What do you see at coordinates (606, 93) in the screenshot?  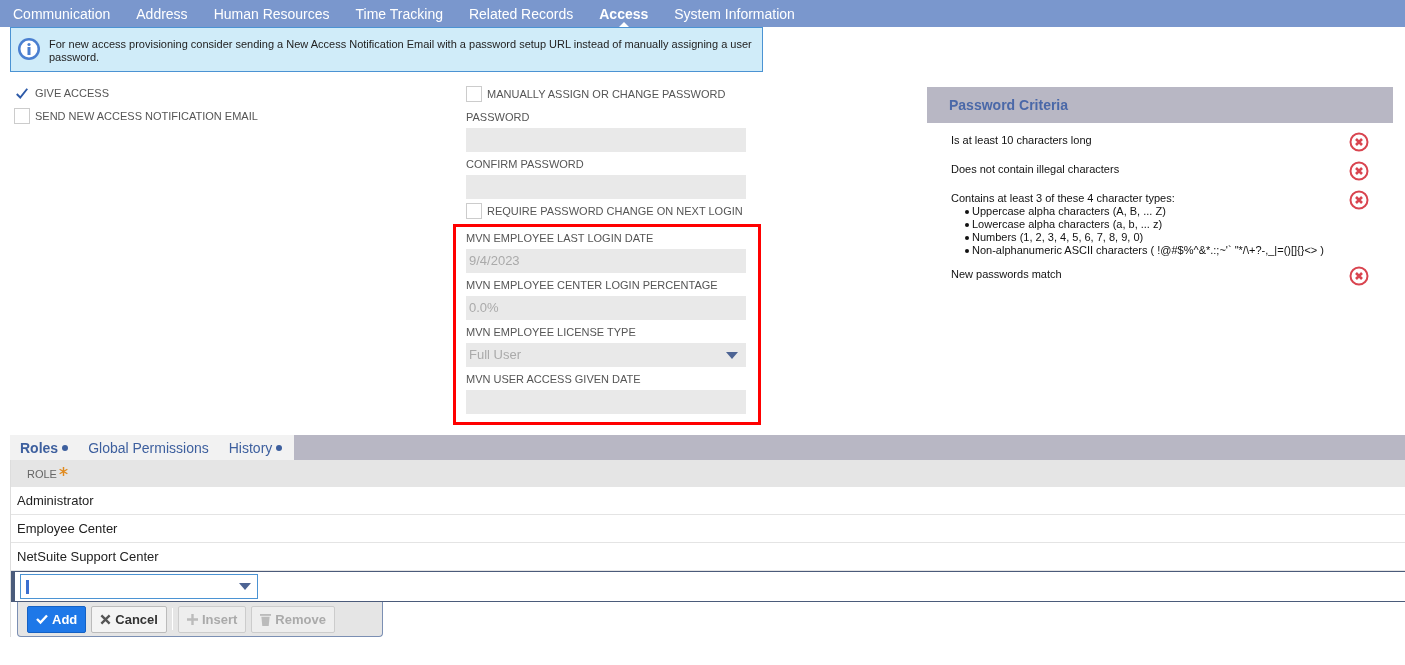 I see `checkbox-label: MANUALLY ASSIGN OR CHANGE PASSWORD` at bounding box center [606, 93].